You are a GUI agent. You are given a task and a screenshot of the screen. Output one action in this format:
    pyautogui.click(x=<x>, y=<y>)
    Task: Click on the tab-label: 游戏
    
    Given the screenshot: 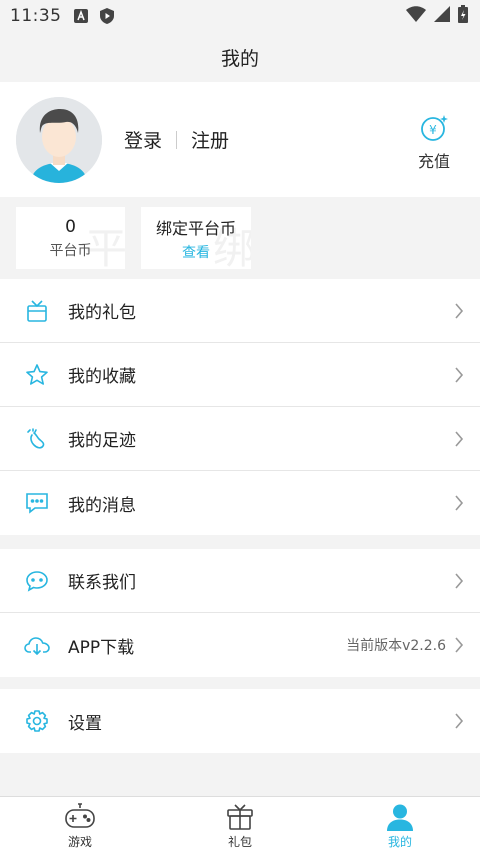 What is the action you would take?
    pyautogui.click(x=79, y=841)
    